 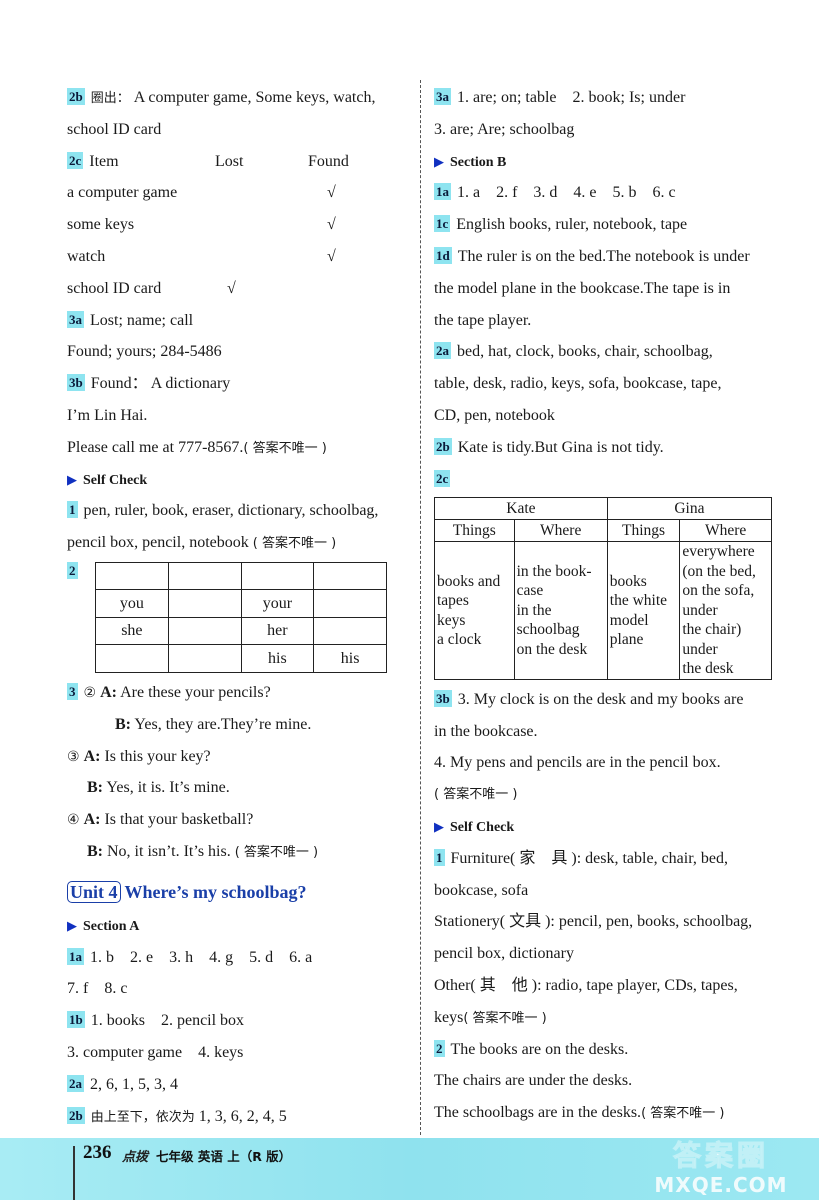 What do you see at coordinates (534, 610) in the screenshot?
I see `cell-line: in the` at bounding box center [534, 610].